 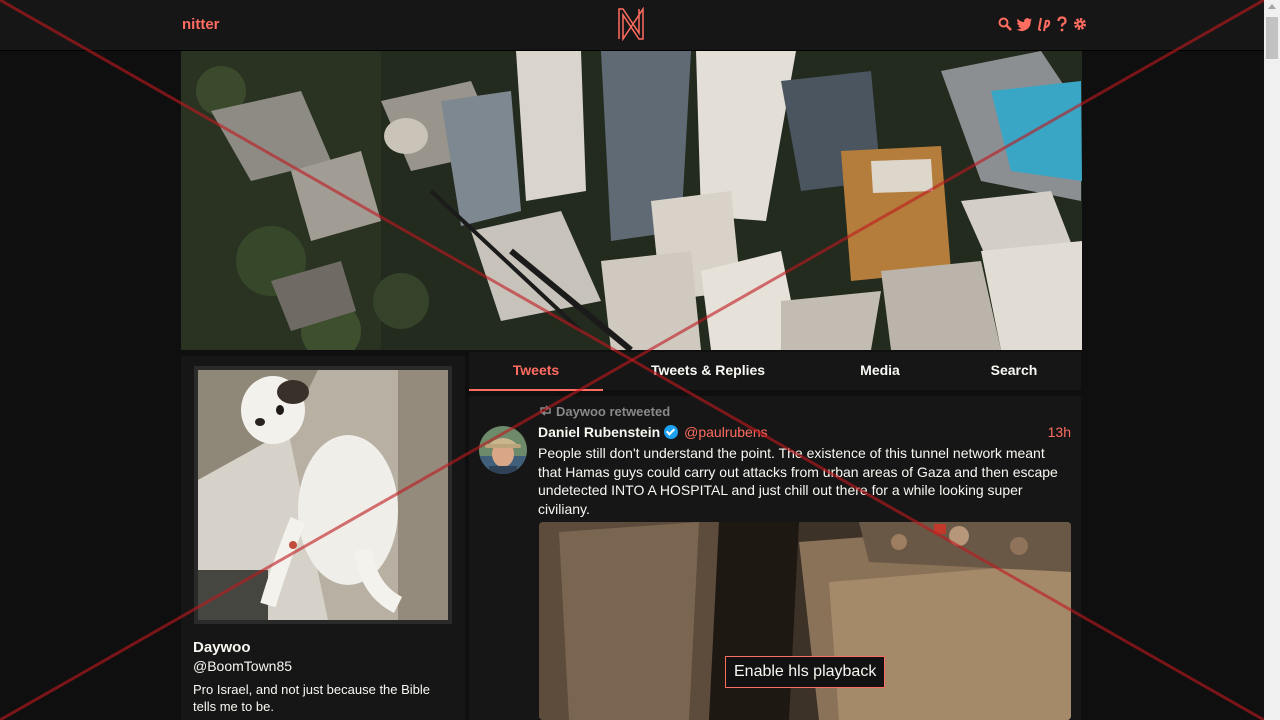 I want to click on navbar: nitter, so click(x=632, y=25).